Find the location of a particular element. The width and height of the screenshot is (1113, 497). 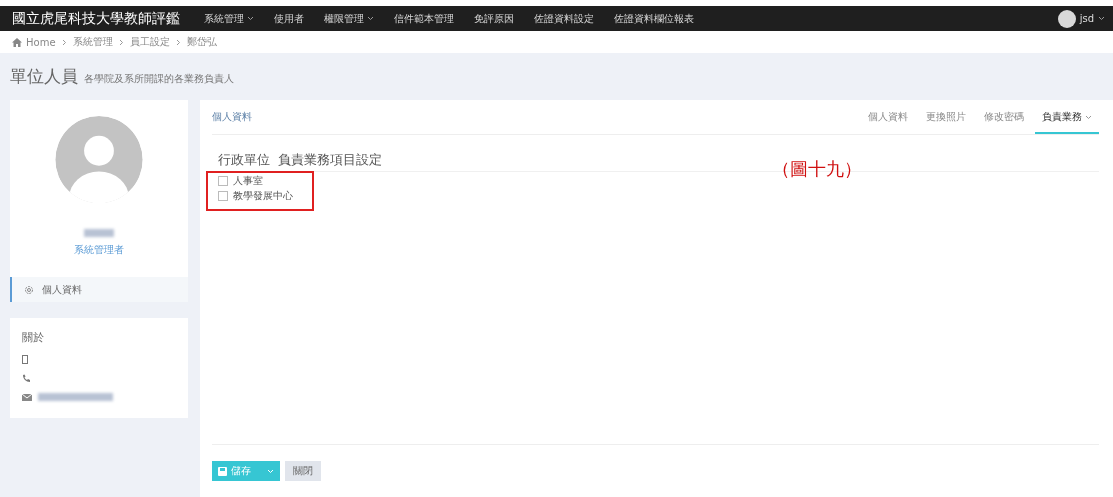

tab: 個人資料 is located at coordinates (888, 122).